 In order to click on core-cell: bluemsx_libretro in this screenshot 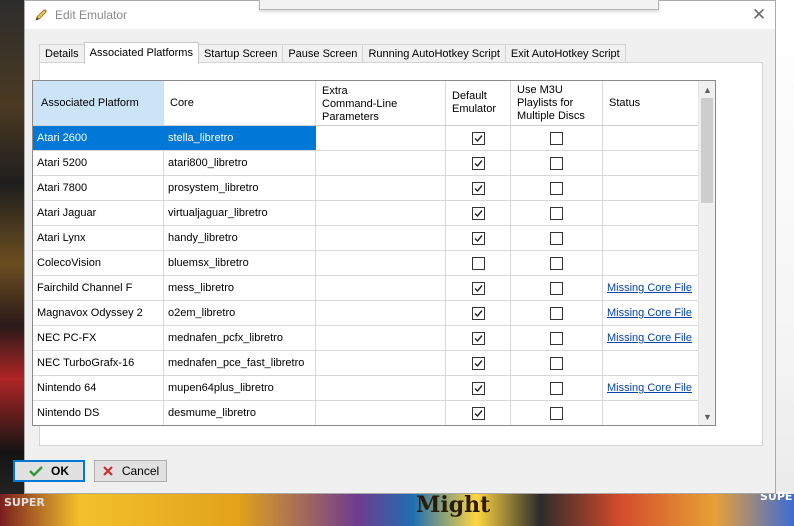, I will do `click(240, 263)`.